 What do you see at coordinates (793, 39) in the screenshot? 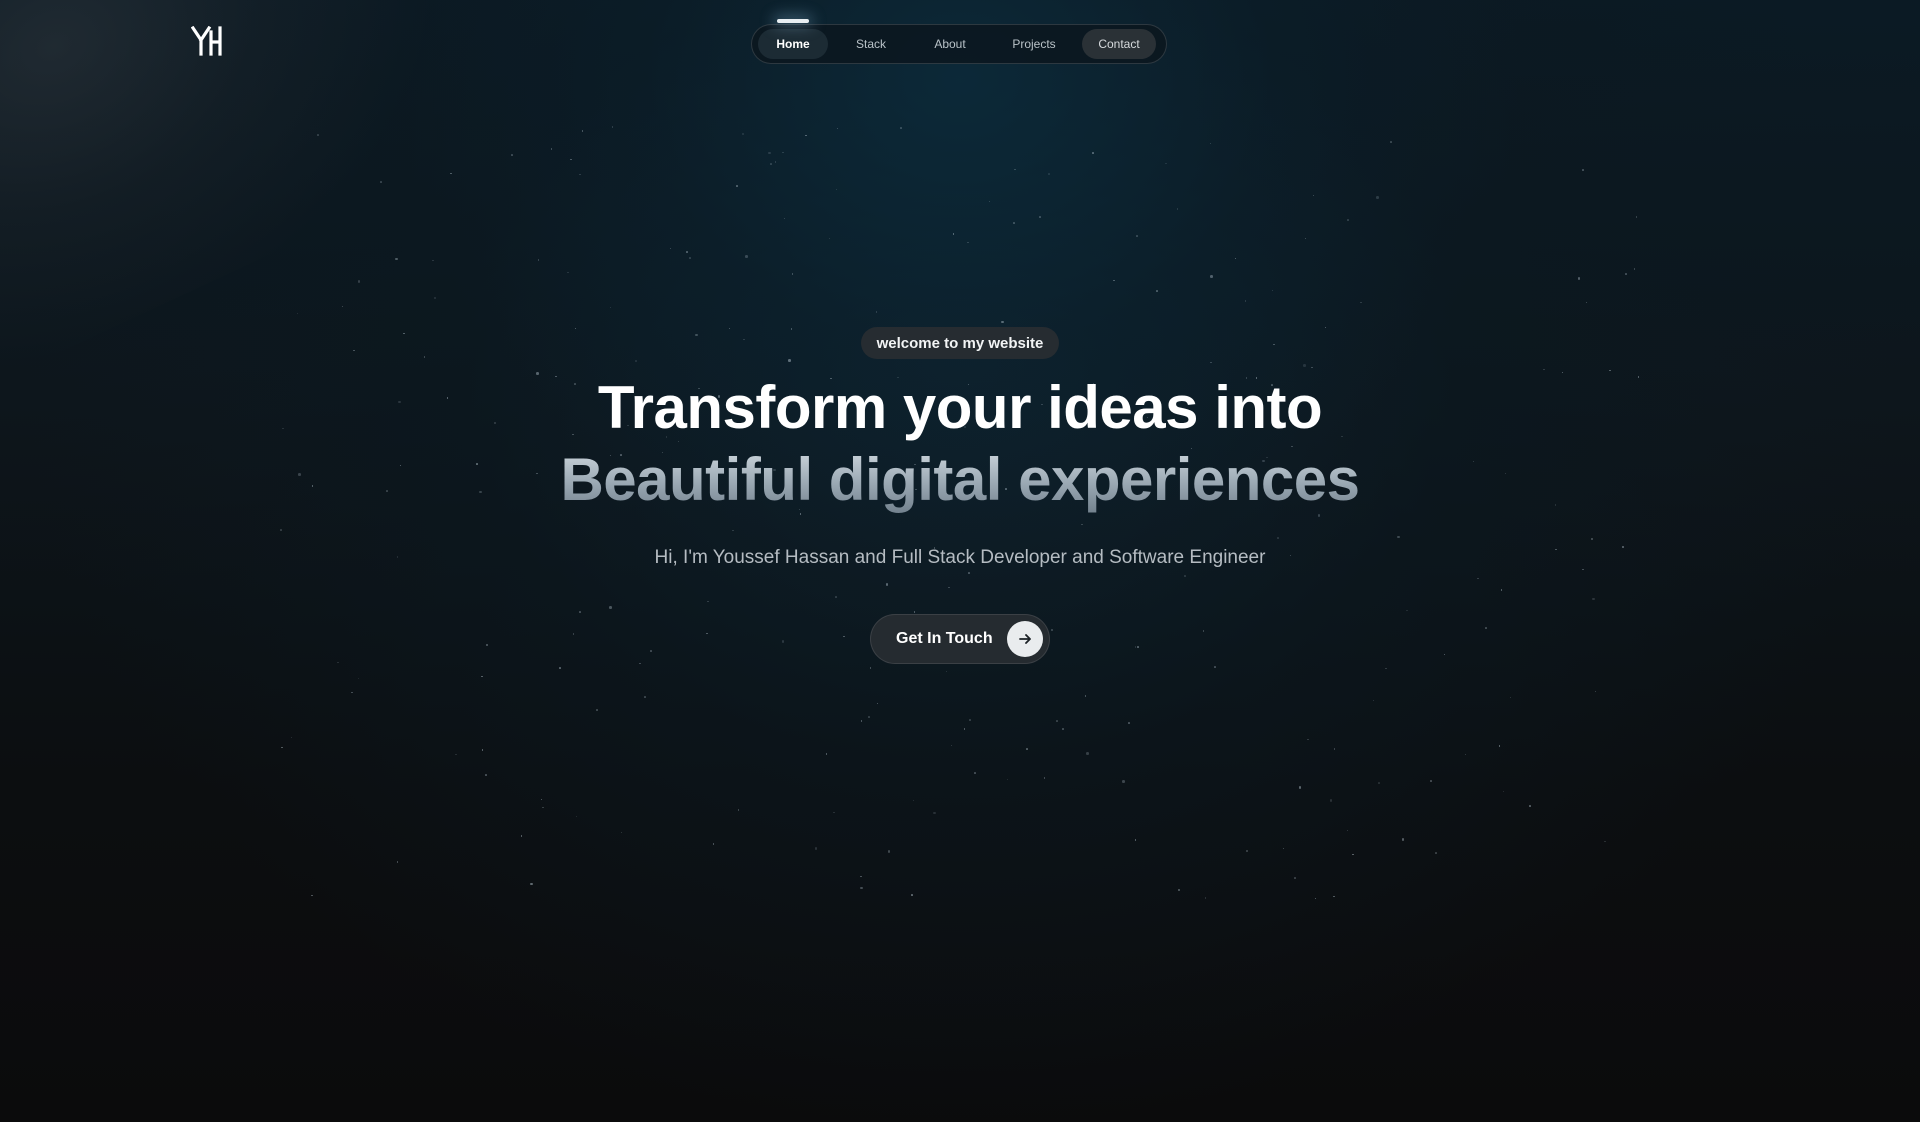
I see `nav-home: Home` at bounding box center [793, 39].